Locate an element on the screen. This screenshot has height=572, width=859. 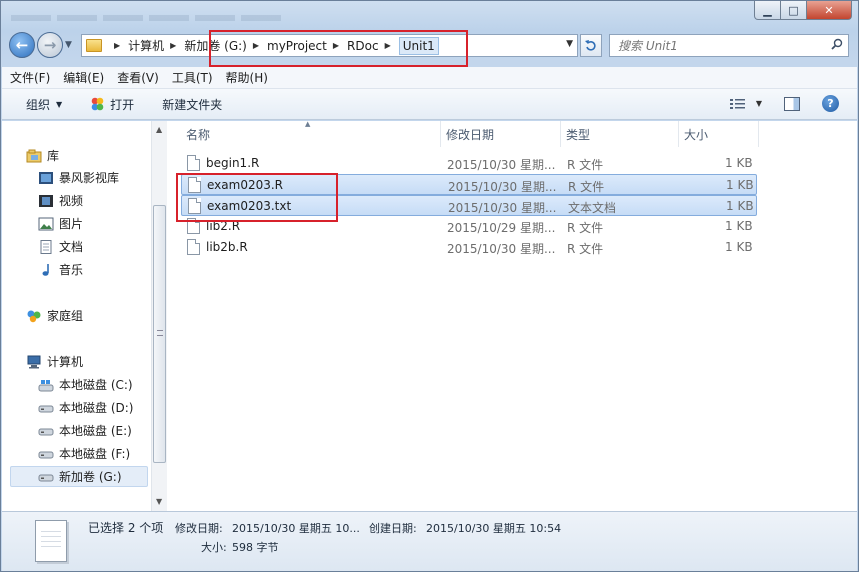
menu-edit: 编辑(E) is located at coordinates (83, 77).